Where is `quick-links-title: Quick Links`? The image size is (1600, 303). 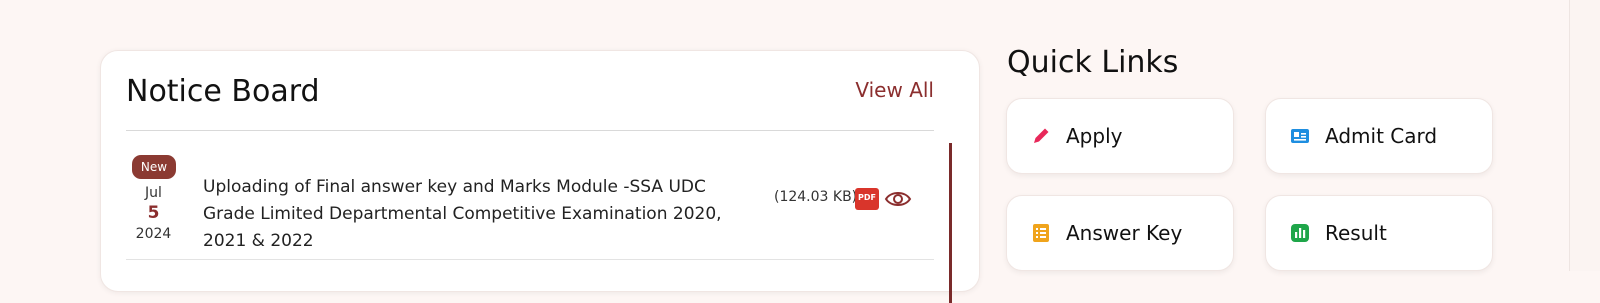
quick-links-title: Quick Links is located at coordinates (1093, 62).